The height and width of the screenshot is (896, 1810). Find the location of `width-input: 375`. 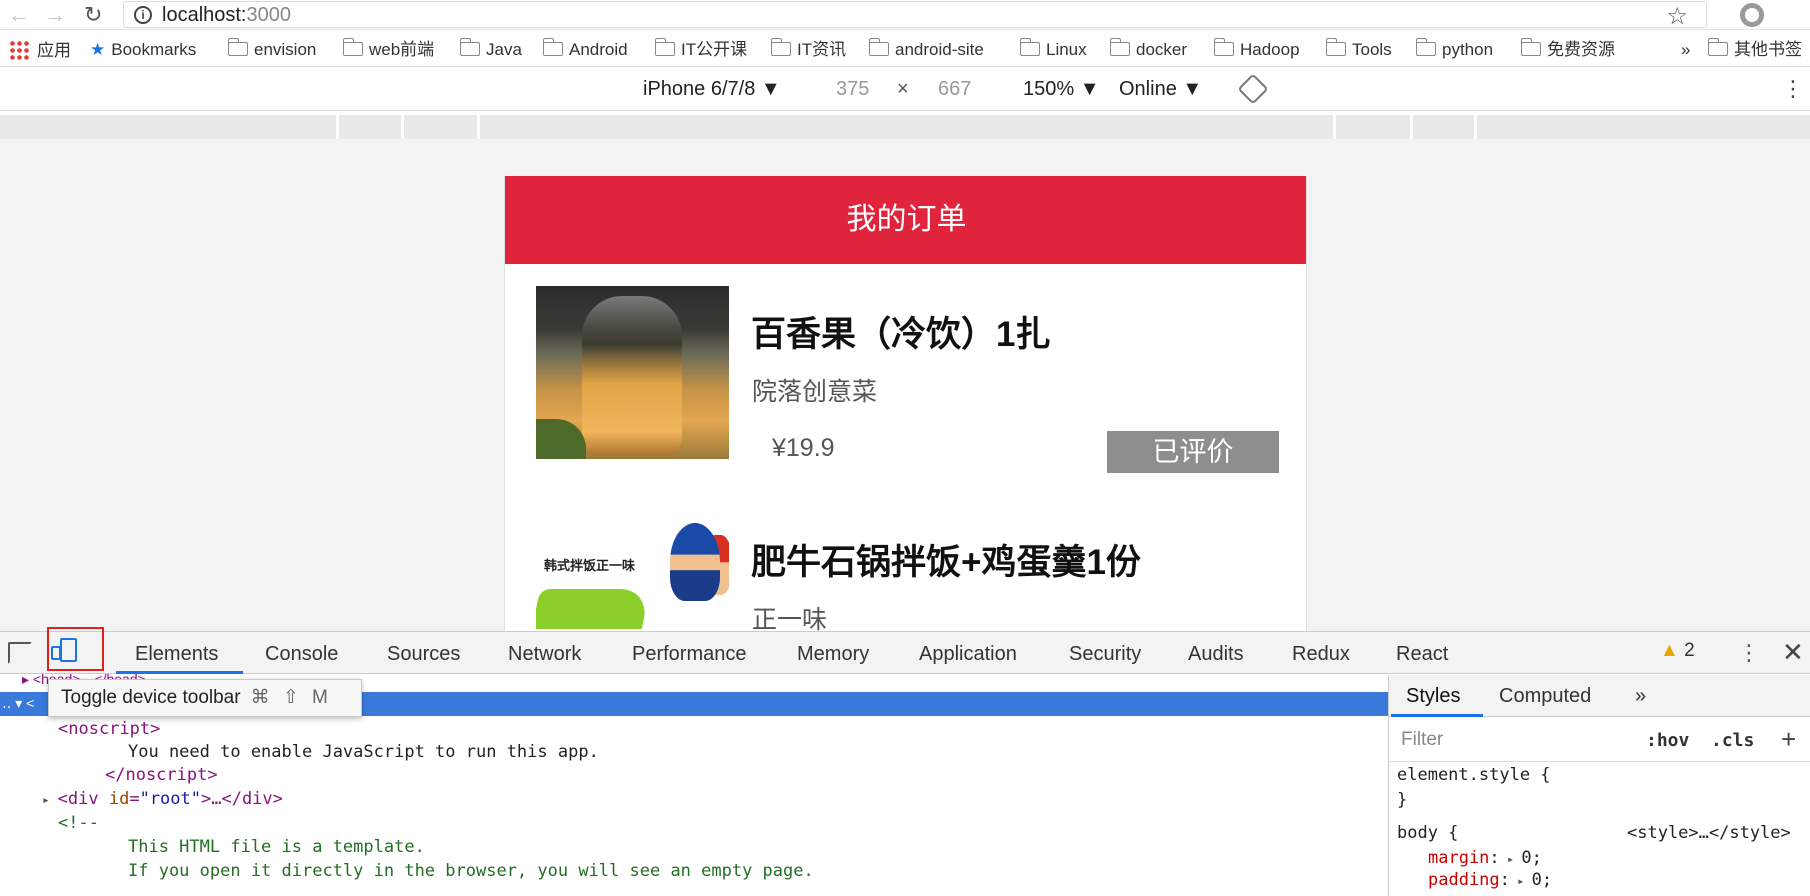

width-input: 375 is located at coordinates (852, 89).